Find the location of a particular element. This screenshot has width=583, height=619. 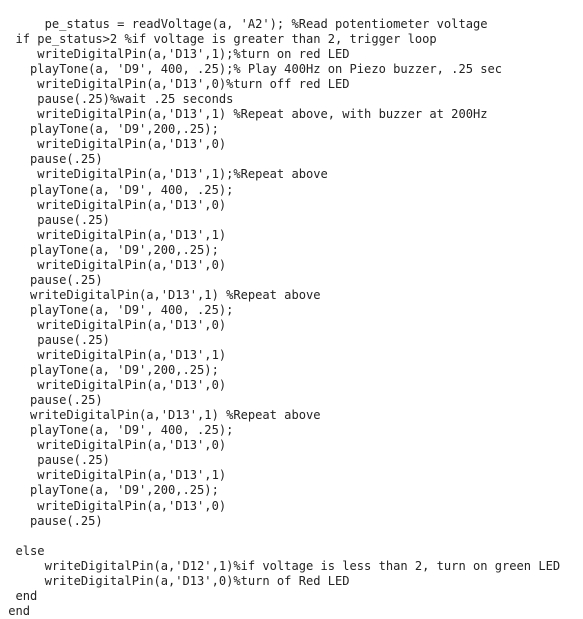

code-line: else is located at coordinates (23, 550).